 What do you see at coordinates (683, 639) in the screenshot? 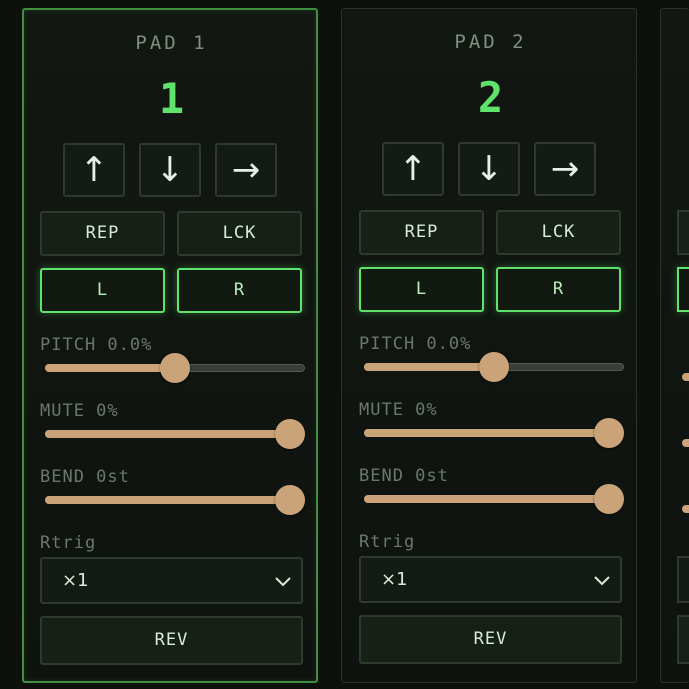
I see `rev-button-partial` at bounding box center [683, 639].